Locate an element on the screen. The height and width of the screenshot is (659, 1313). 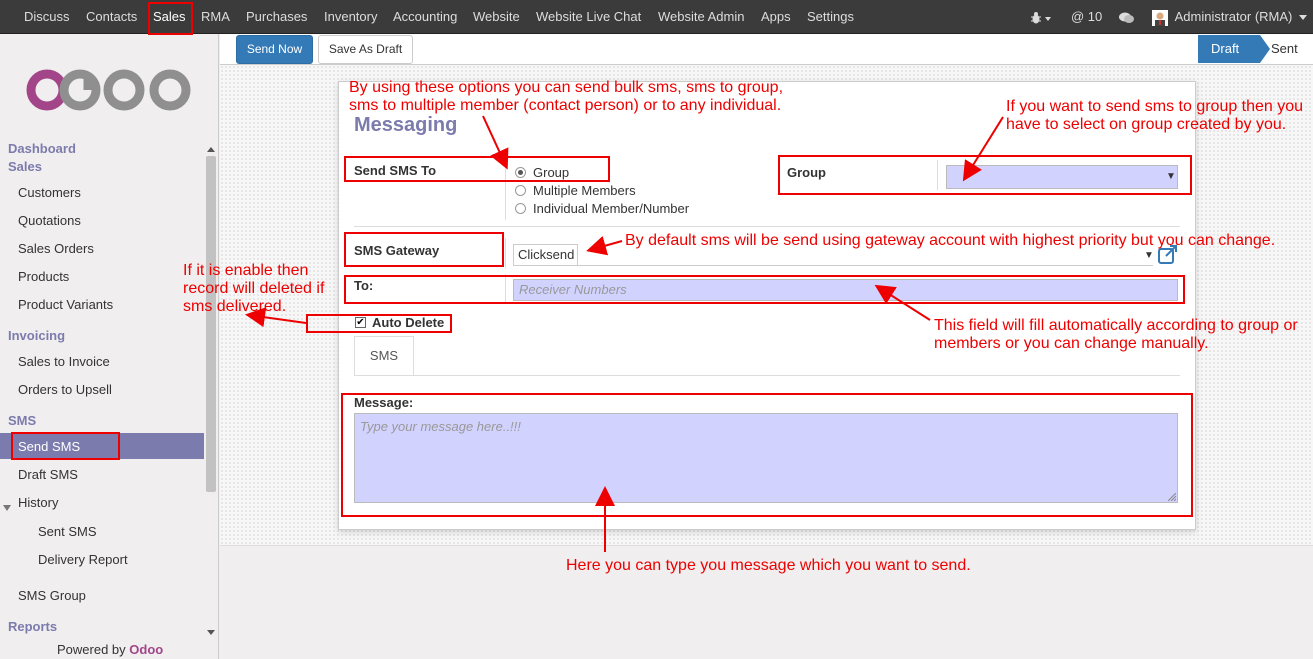
annotation-box-to is located at coordinates (764, 289).